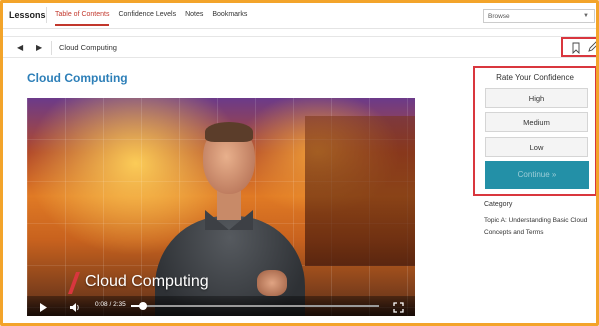 The image size is (599, 326). Describe the element at coordinates (299, 47) in the screenshot. I see `lesson-navigation-bar: ◀ ▶ Cloud Computing` at that location.